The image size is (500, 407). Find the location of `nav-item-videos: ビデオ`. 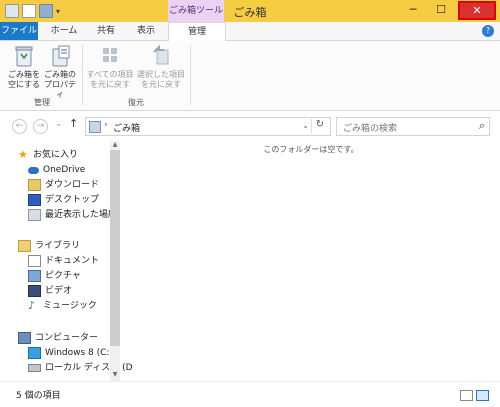

nav-item-videos: ビデオ is located at coordinates (50, 291).